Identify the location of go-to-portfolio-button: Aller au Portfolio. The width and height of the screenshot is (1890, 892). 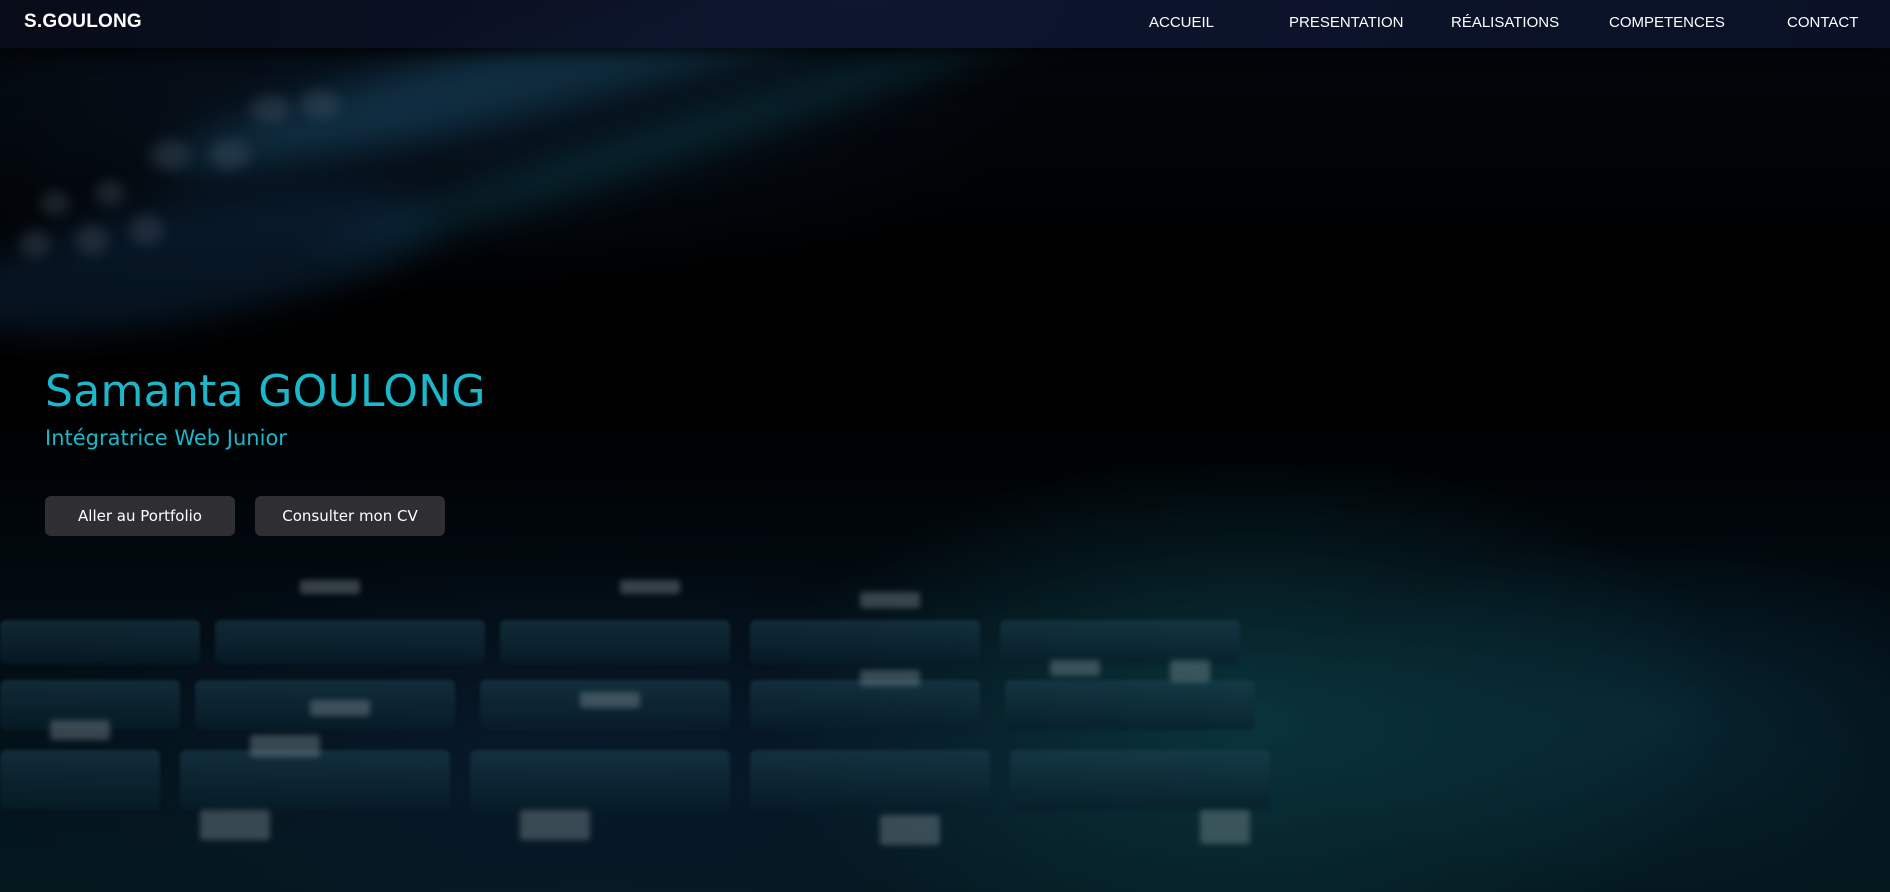
(140, 516).